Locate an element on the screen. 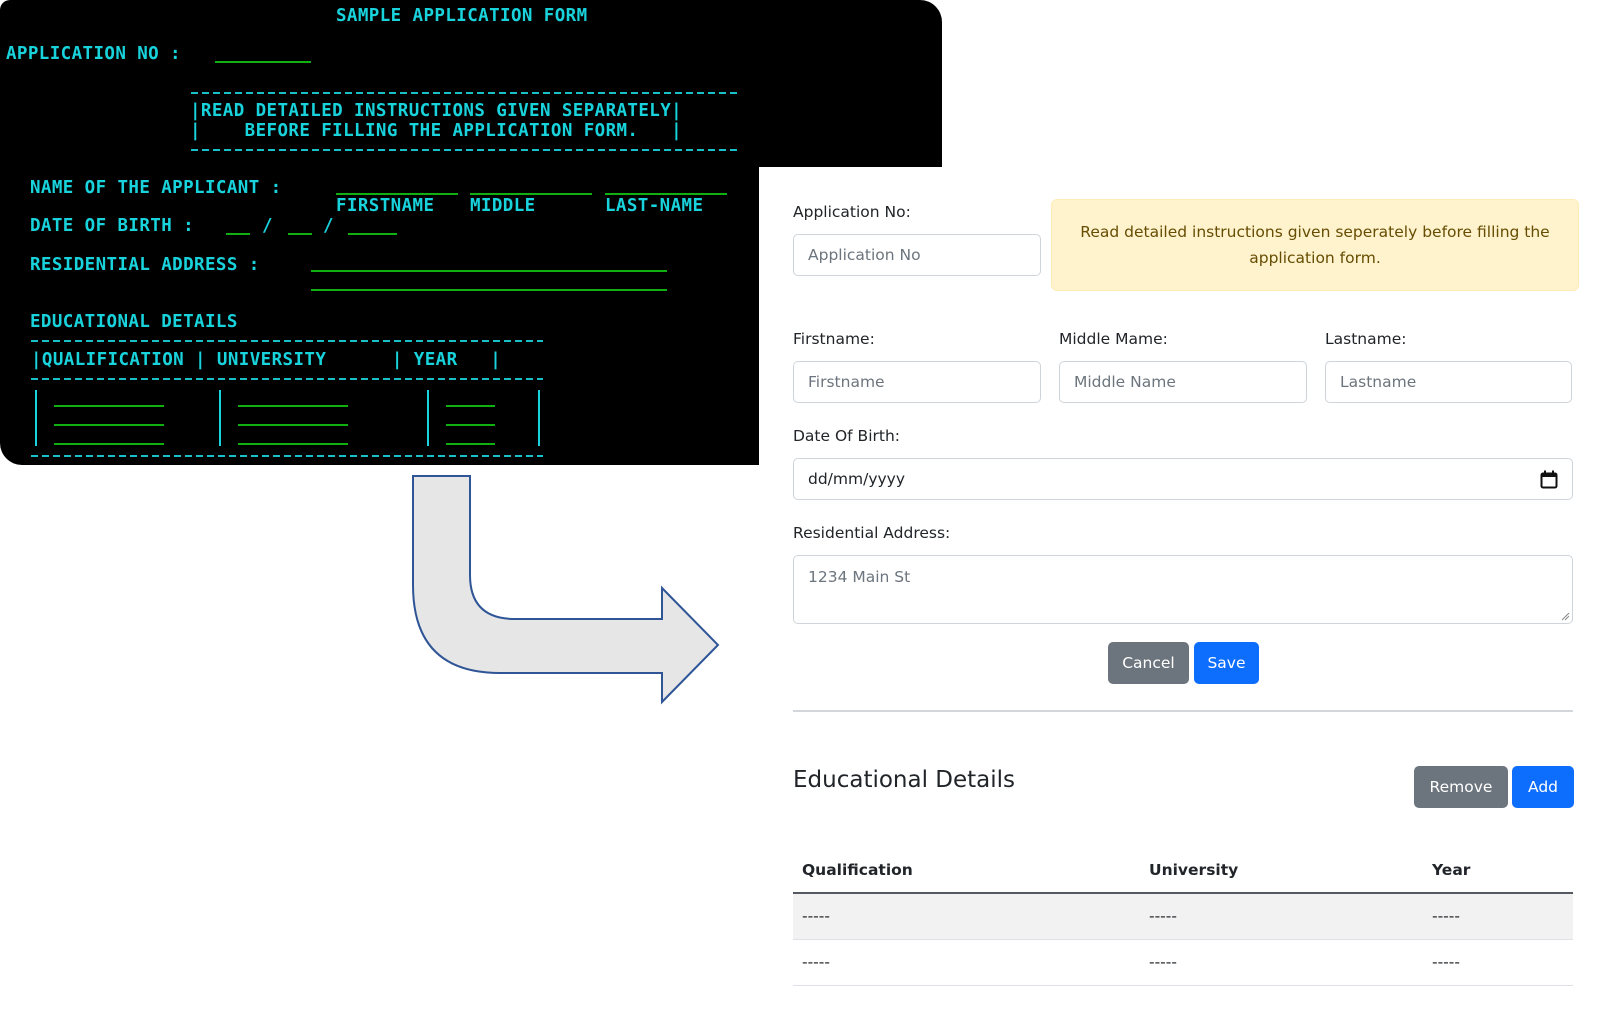 The image size is (1606, 1012). application-no-field is located at coordinates (917, 255).